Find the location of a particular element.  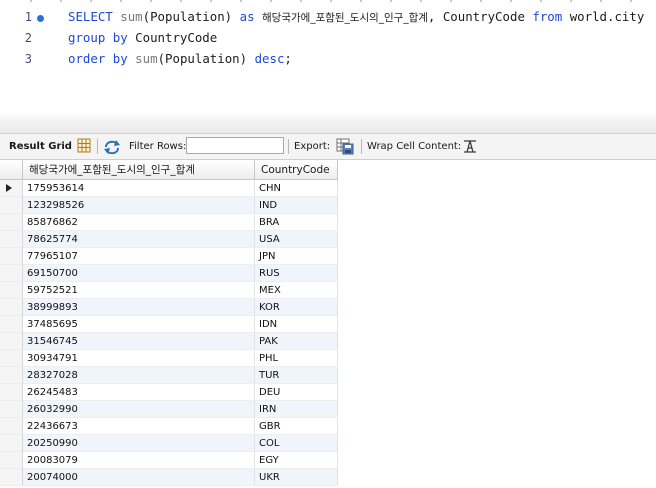

keyword: as is located at coordinates (247, 16).